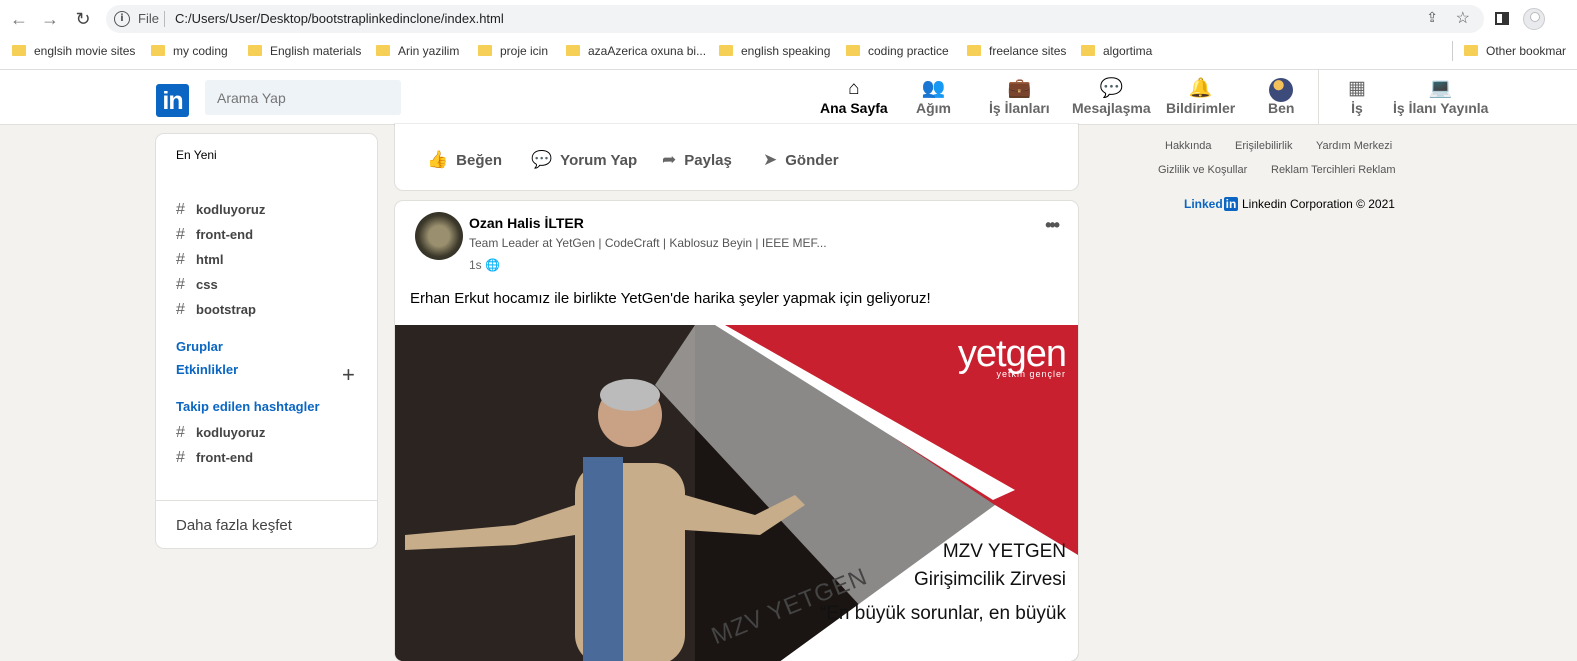 This screenshot has width=1577, height=661. What do you see at coordinates (526, 223) in the screenshot?
I see `author-name: Ozan Halis İLTER` at bounding box center [526, 223].